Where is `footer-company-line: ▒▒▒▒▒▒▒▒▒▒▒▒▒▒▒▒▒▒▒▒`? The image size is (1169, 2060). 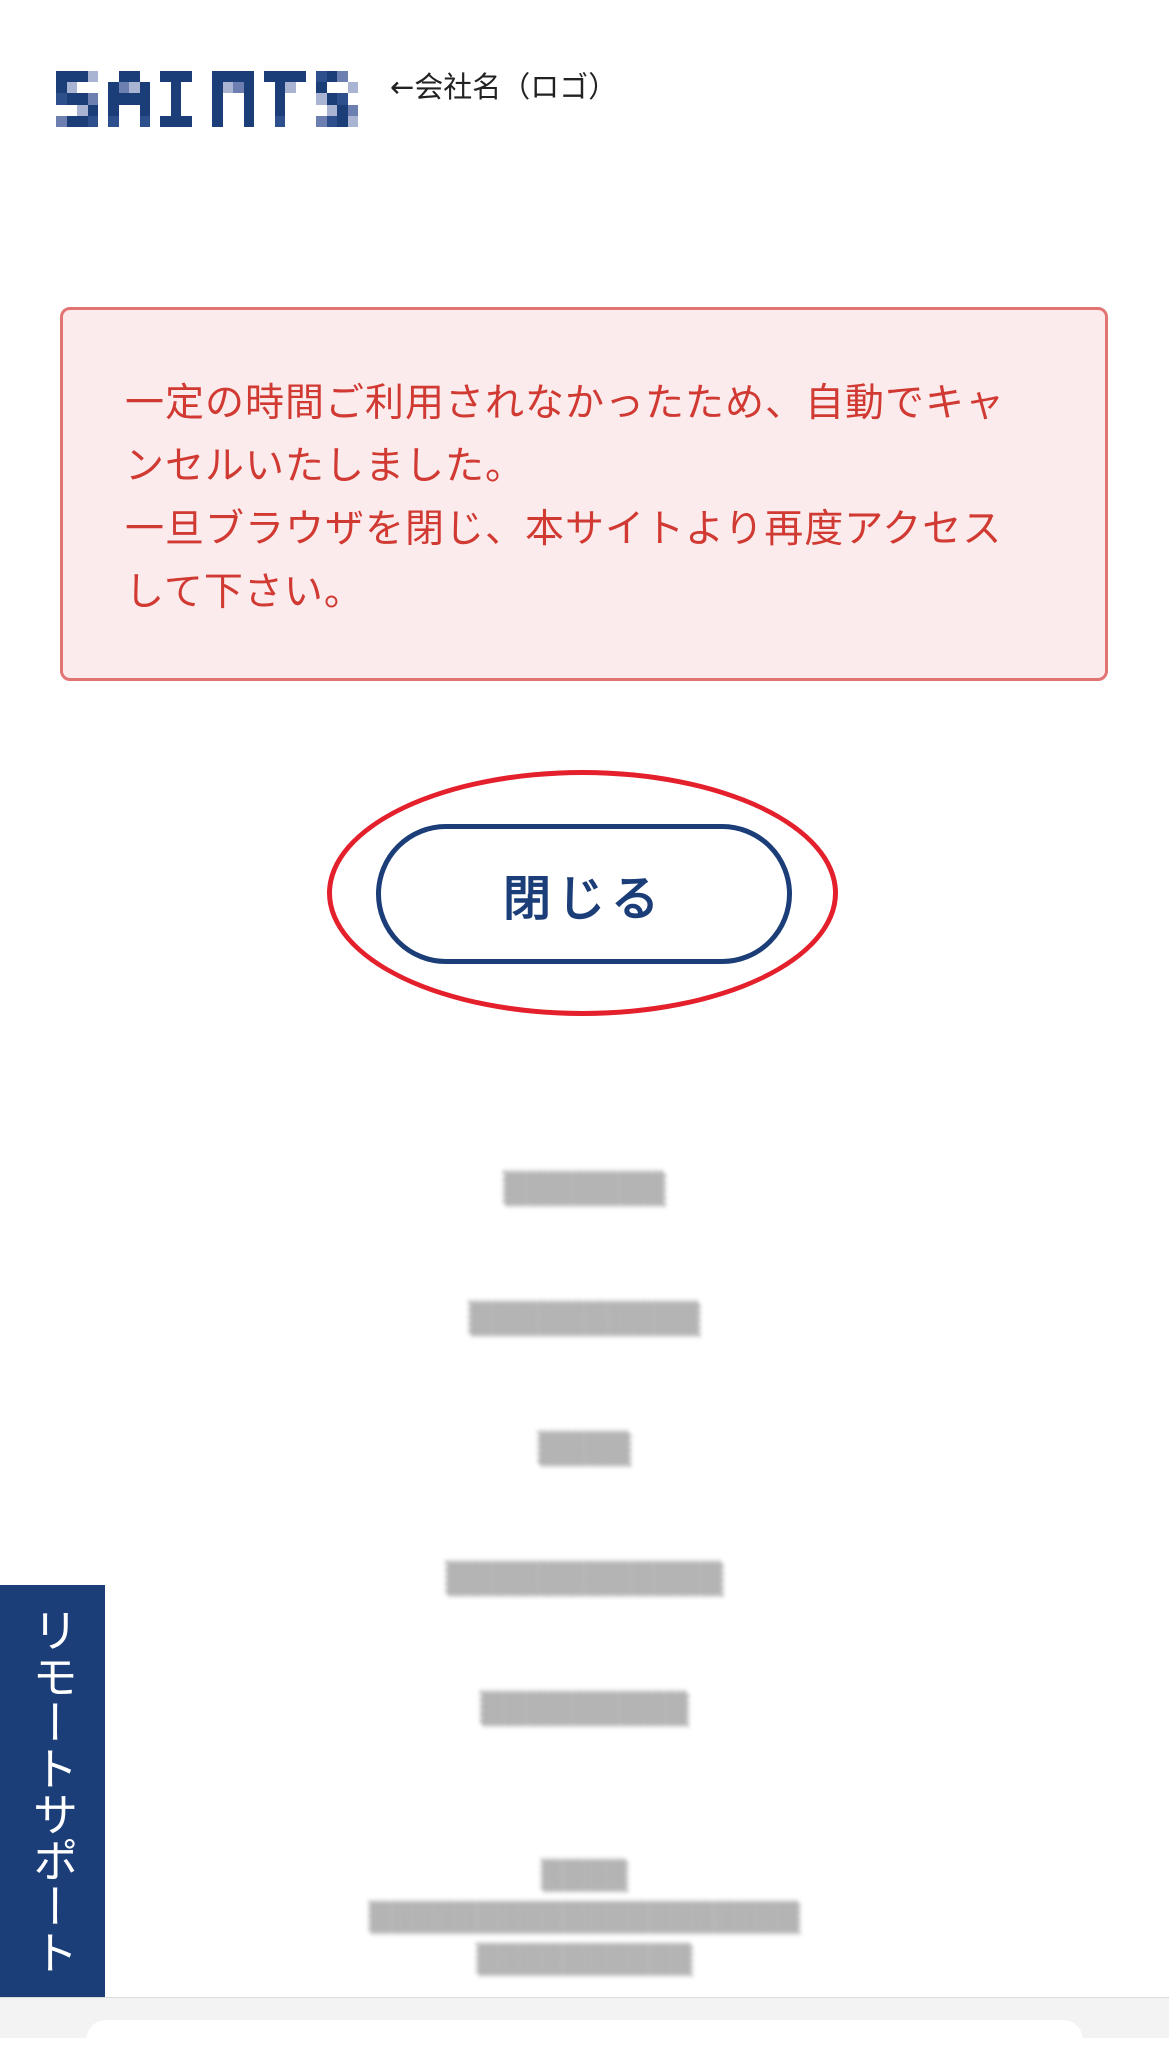
footer-company-line: ▒▒▒▒▒▒▒▒▒▒▒▒▒▒▒▒▒▒▒▒ is located at coordinates (584, 1917).